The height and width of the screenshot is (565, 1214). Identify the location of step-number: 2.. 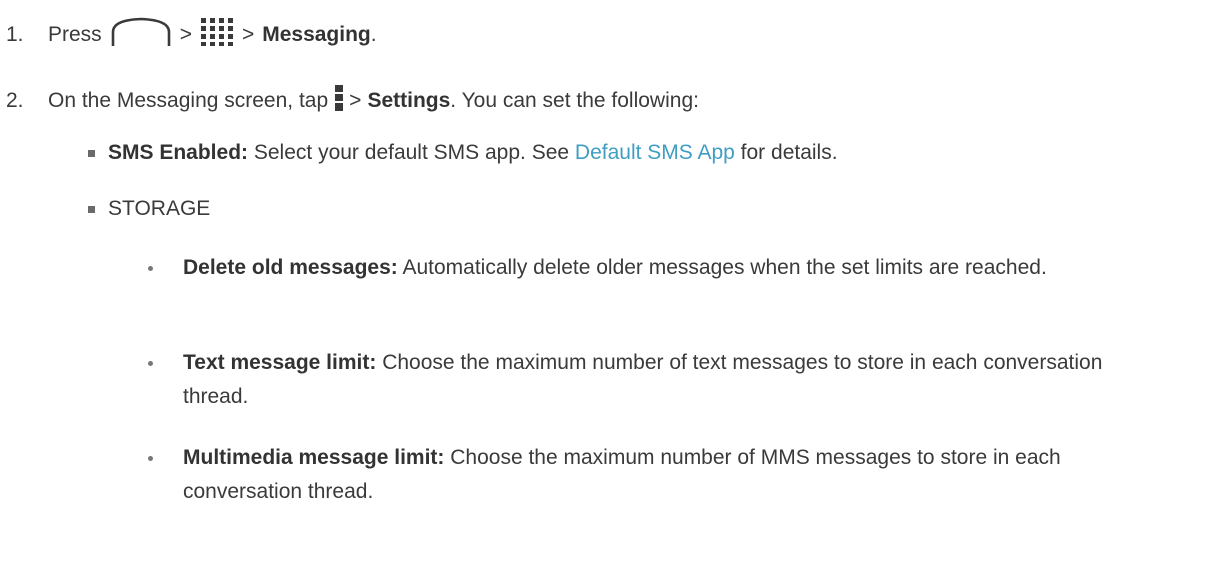
(15, 100).